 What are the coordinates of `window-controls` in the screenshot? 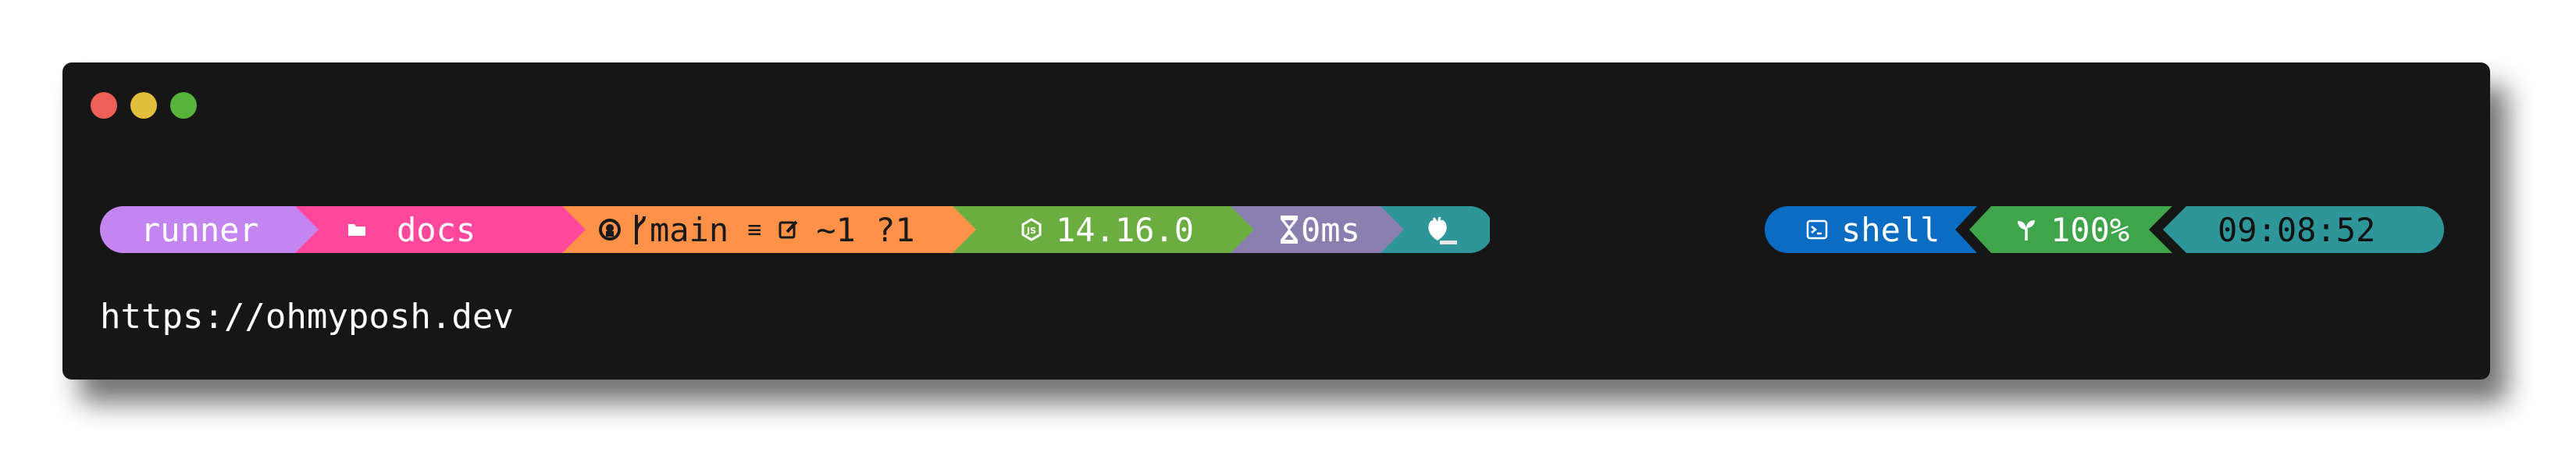 It's located at (144, 105).